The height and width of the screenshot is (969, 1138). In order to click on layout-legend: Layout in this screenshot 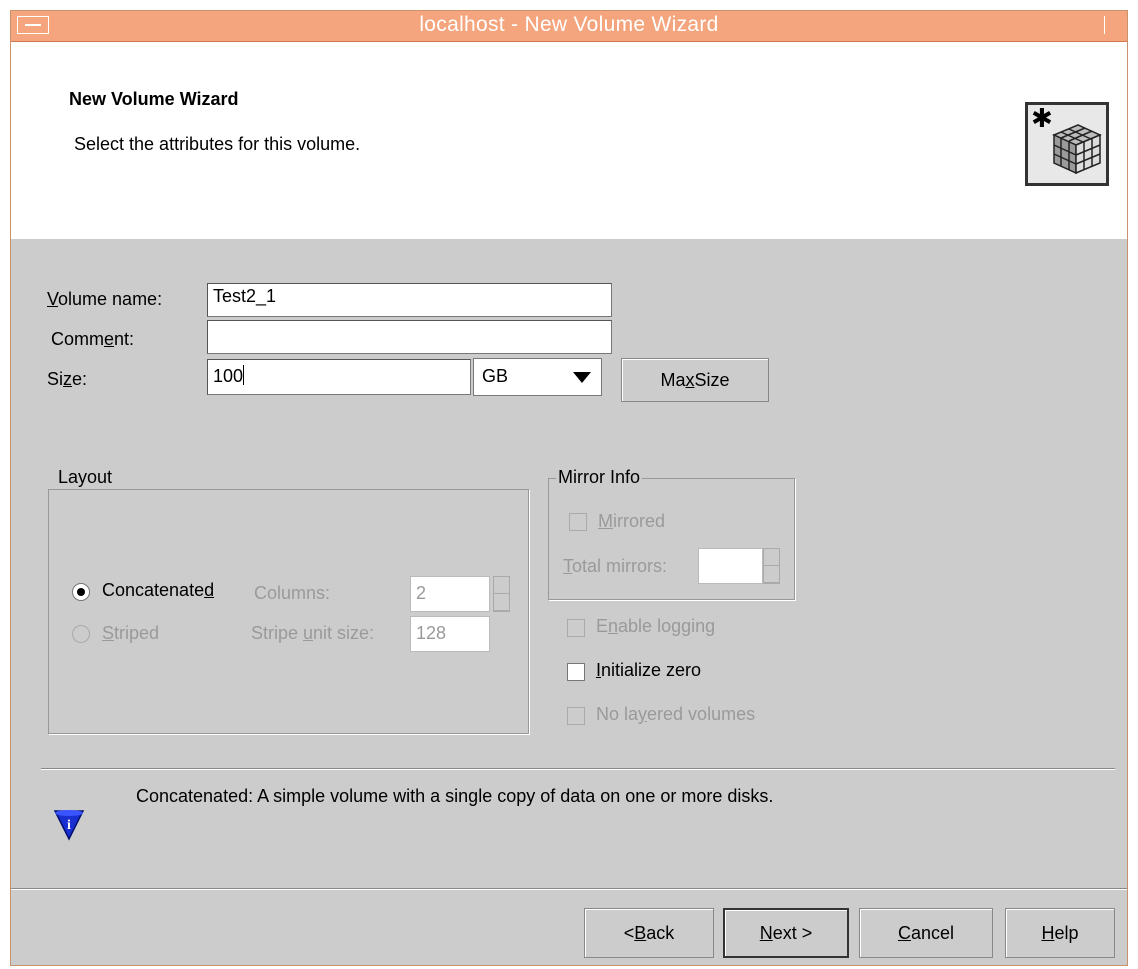, I will do `click(85, 477)`.